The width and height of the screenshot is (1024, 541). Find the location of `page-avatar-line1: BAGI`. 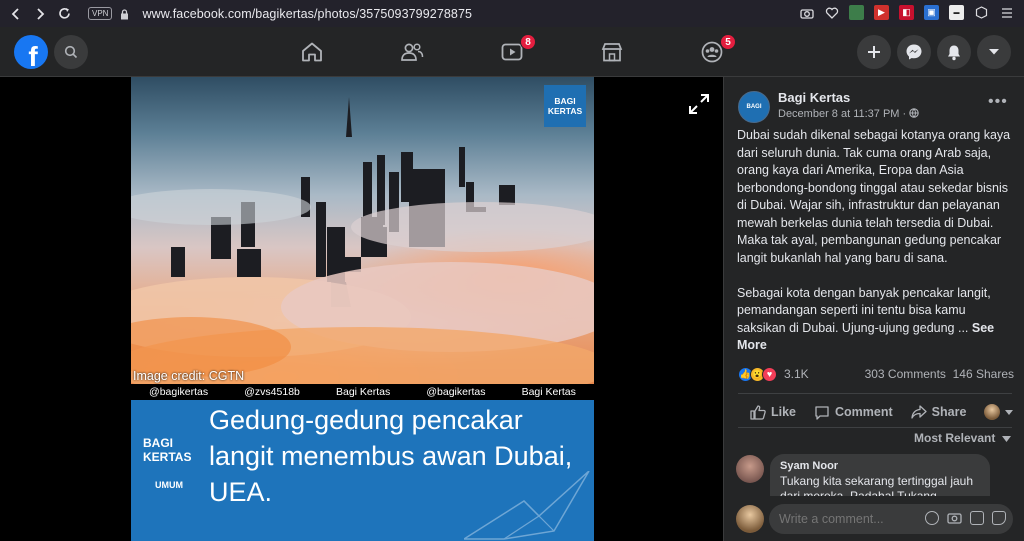

page-avatar-line1: BAGI is located at coordinates (754, 106).